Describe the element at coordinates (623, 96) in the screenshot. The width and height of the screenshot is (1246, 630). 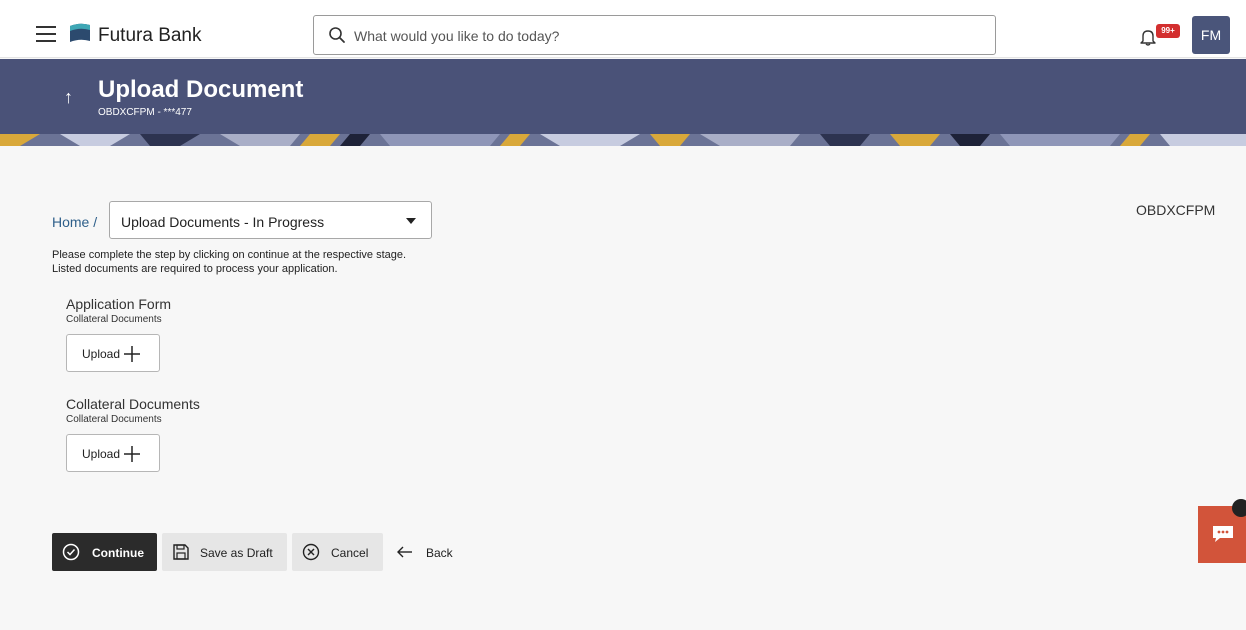
I see `page-header: ↑ Upload Document OBDXCFPM - ***477` at that location.